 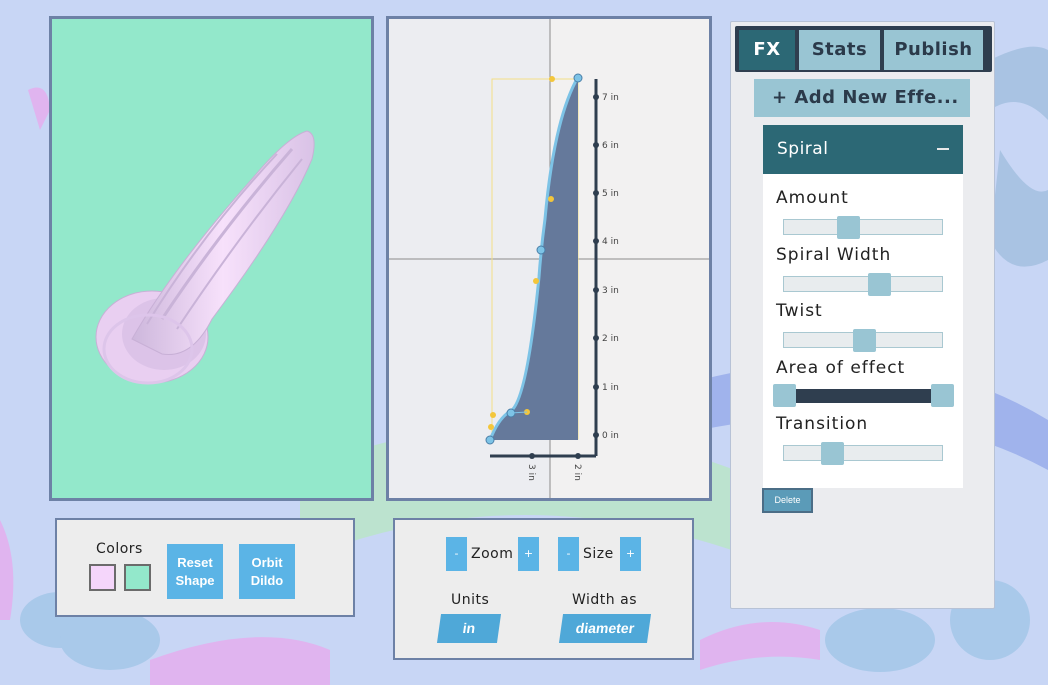 What do you see at coordinates (492, 554) in the screenshot?
I see `zoom-label: Zoom` at bounding box center [492, 554].